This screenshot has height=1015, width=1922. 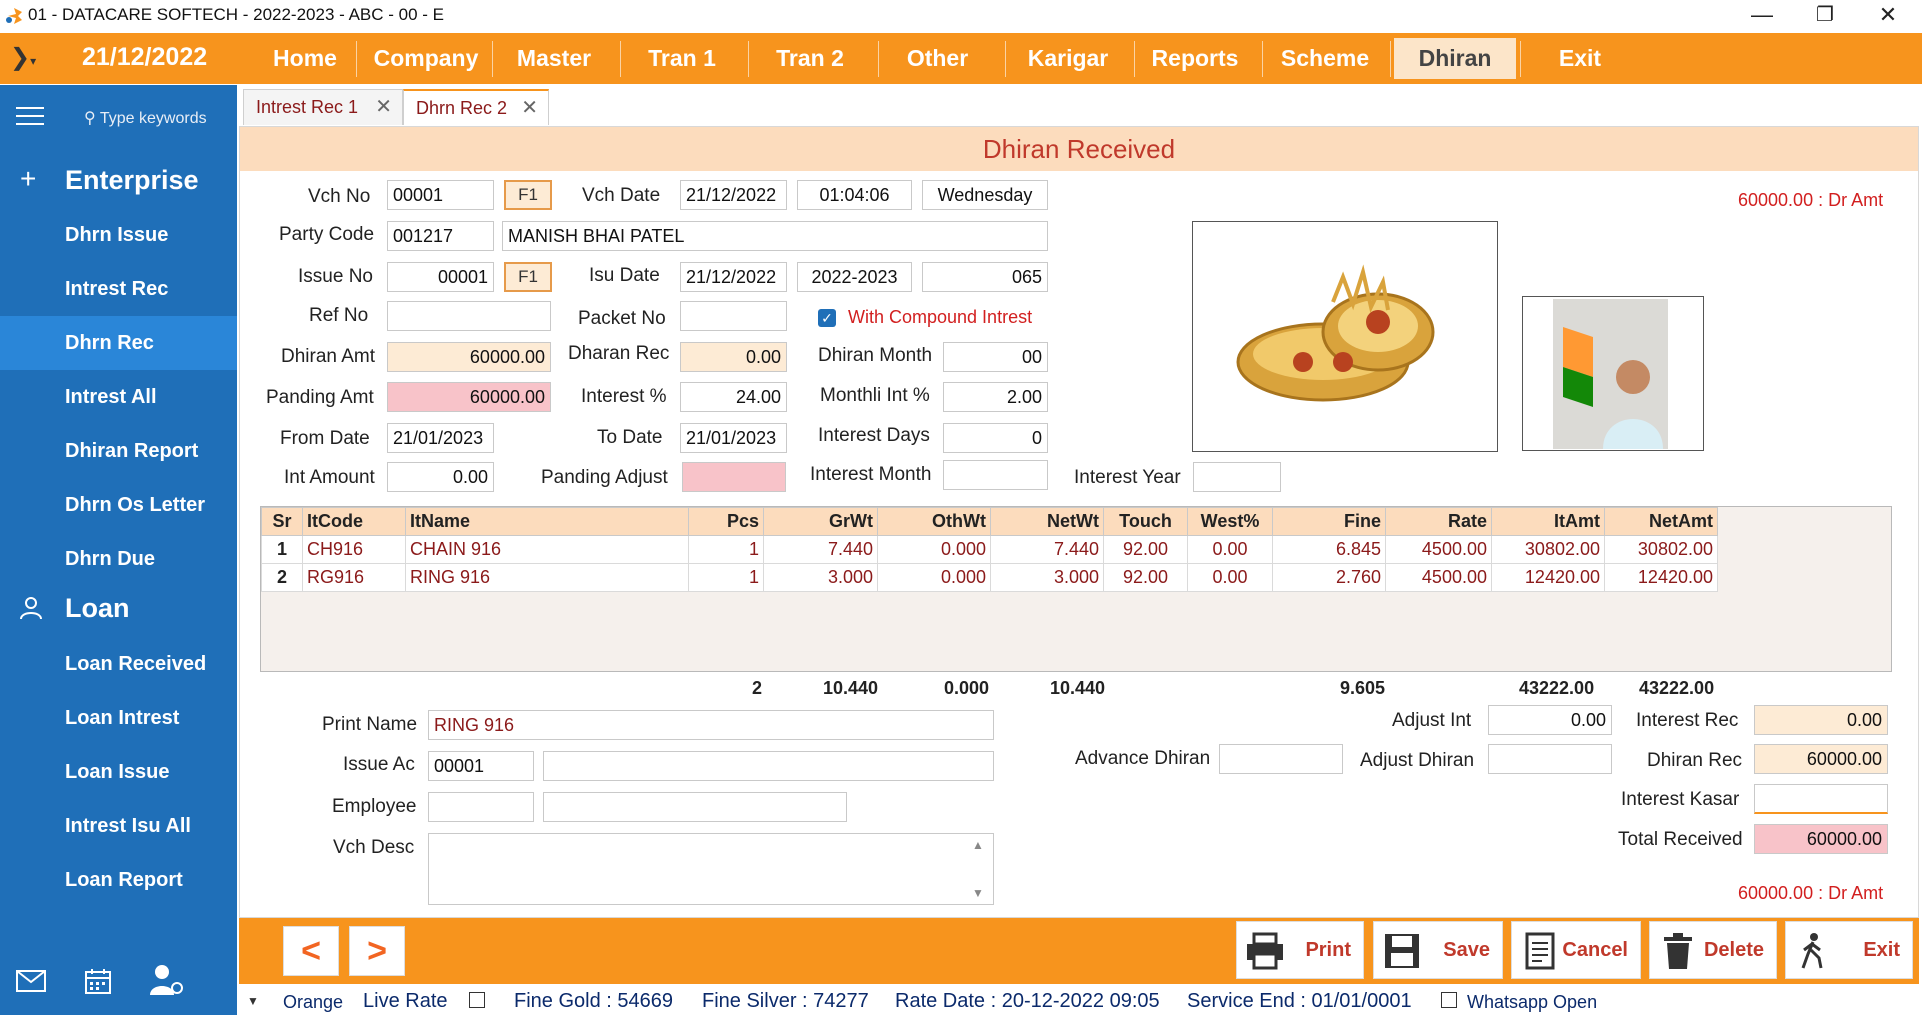 What do you see at coordinates (820, 549) in the screenshot?
I see `cell-grwt: 7.440` at bounding box center [820, 549].